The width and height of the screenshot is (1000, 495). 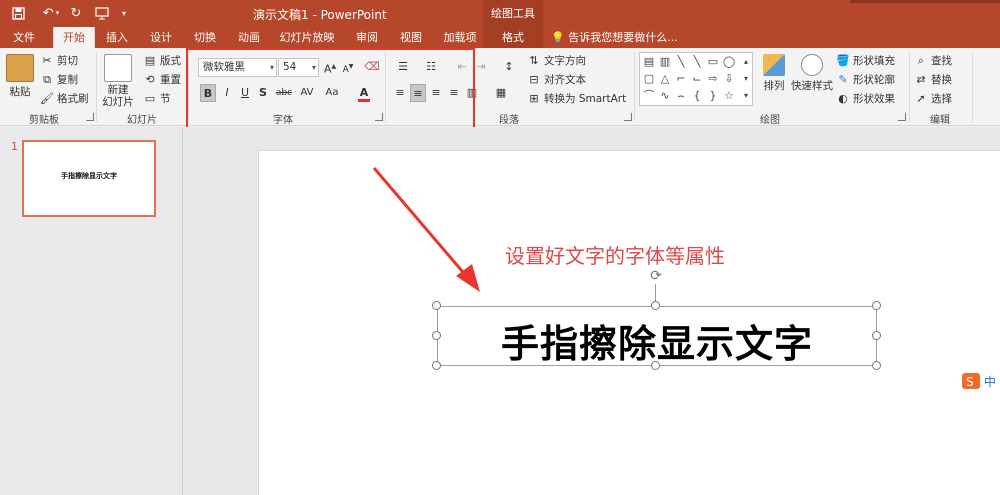 I want to click on cursor-icon: ➚, so click(x=921, y=98).